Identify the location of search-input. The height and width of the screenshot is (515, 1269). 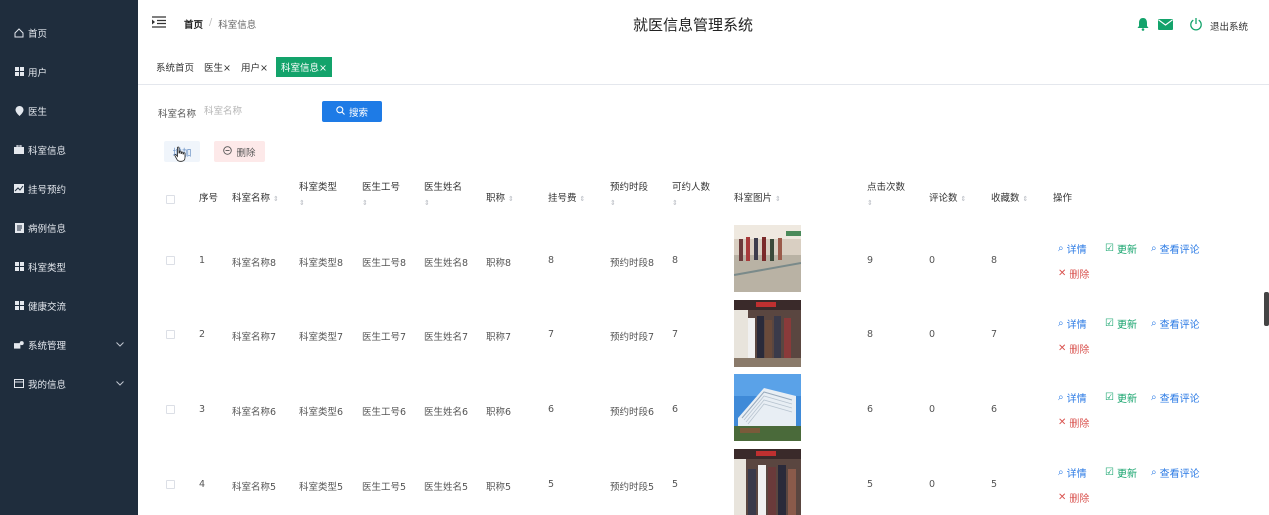
(260, 111).